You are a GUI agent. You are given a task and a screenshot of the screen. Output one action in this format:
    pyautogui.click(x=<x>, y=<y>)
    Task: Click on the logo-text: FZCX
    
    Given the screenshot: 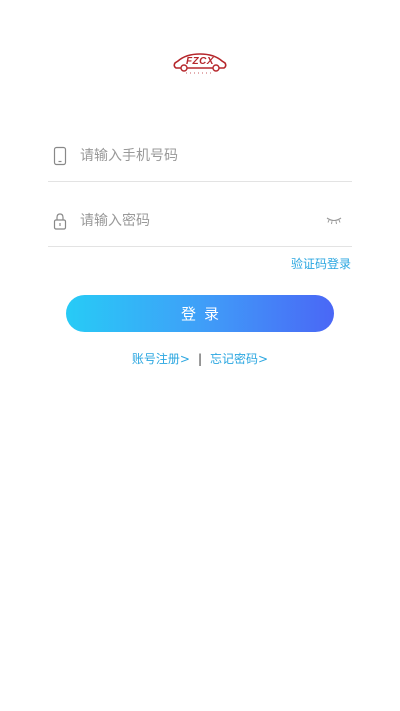 What is the action you would take?
    pyautogui.click(x=200, y=61)
    